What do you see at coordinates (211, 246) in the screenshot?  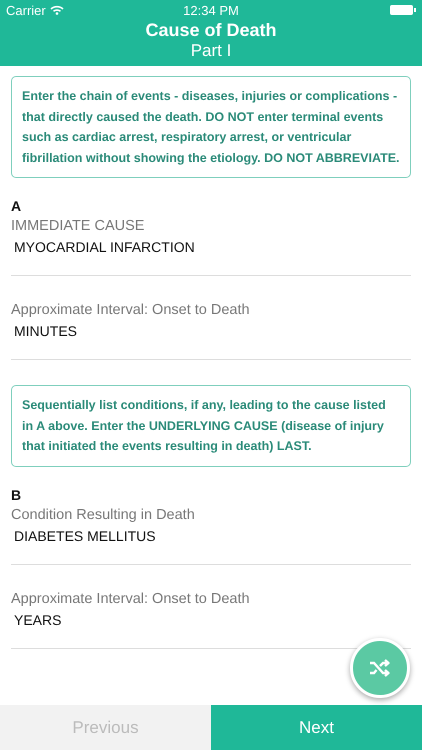 I see `input-field: IMMEDIATE CAUSE MYOCARDIAL INFARCTION` at bounding box center [211, 246].